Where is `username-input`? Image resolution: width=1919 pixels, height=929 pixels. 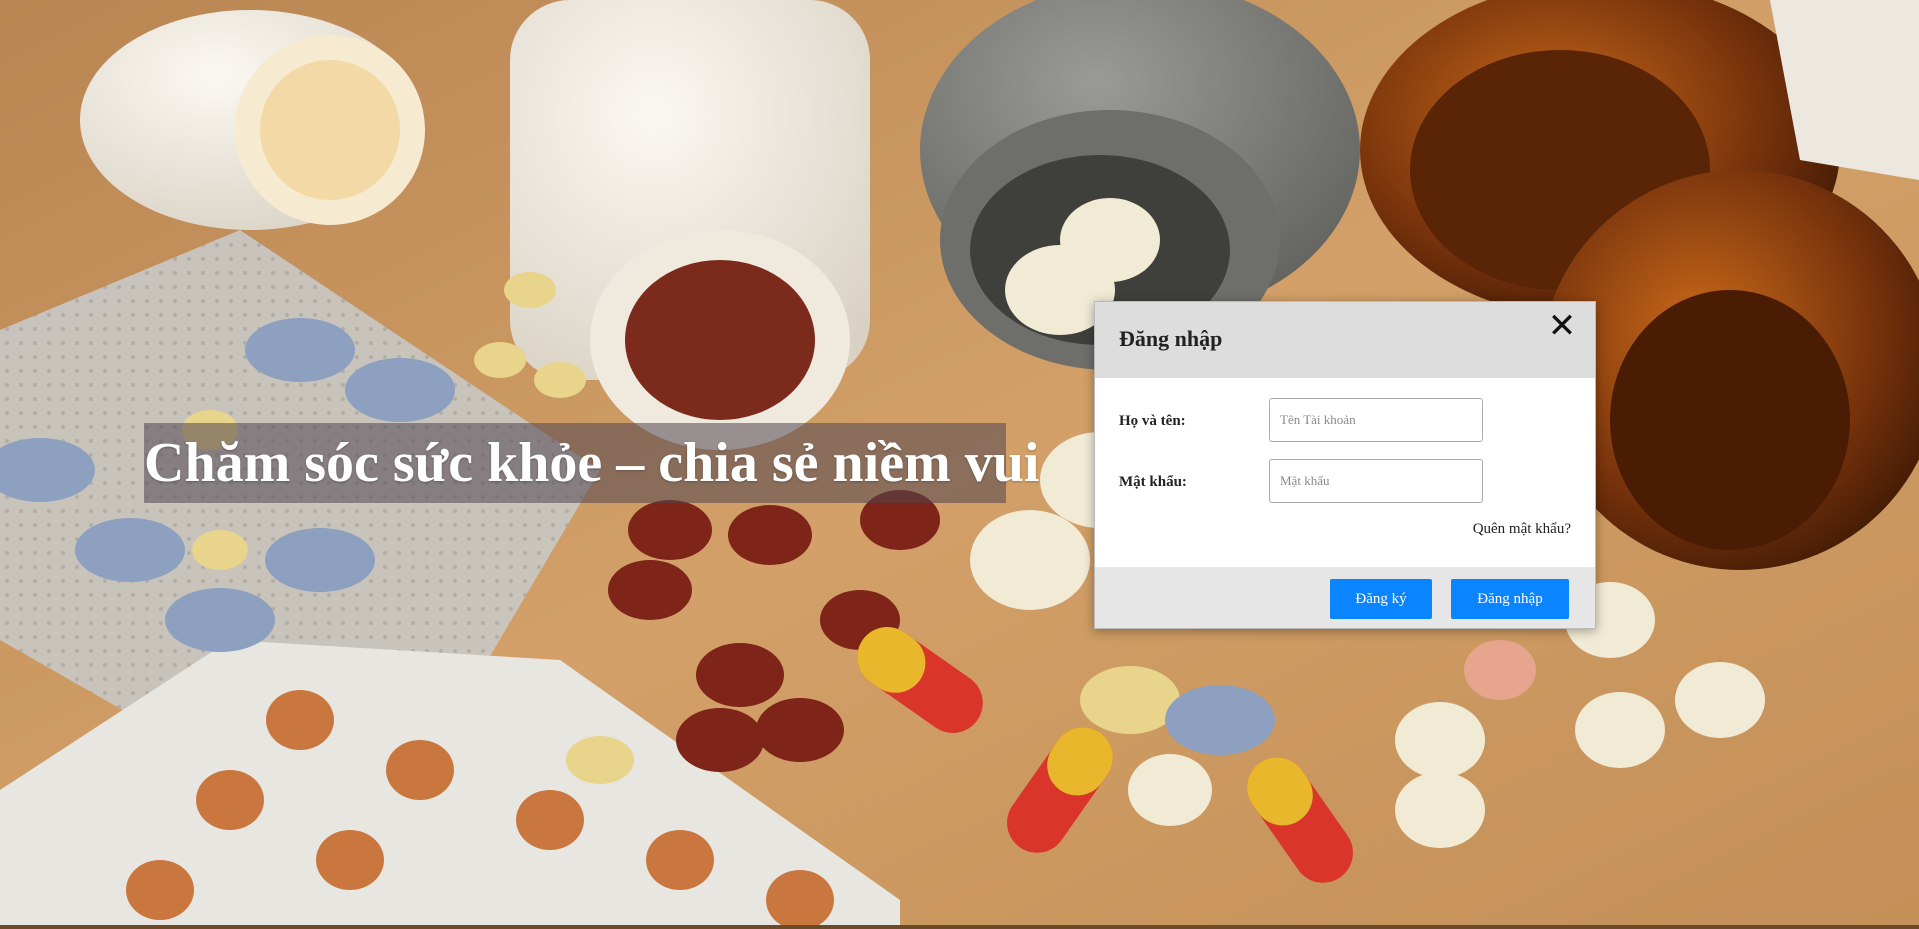
username-input is located at coordinates (1376, 420).